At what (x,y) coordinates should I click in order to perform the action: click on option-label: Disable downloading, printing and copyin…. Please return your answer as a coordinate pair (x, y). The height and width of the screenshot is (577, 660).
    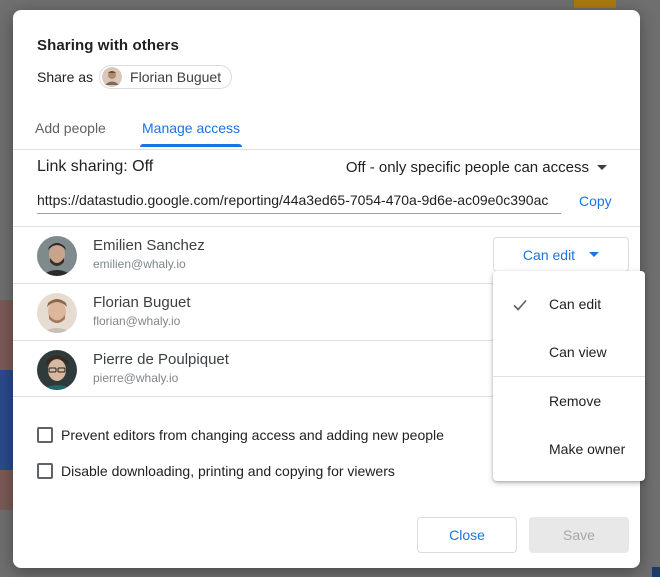
    Looking at the image, I should click on (228, 471).